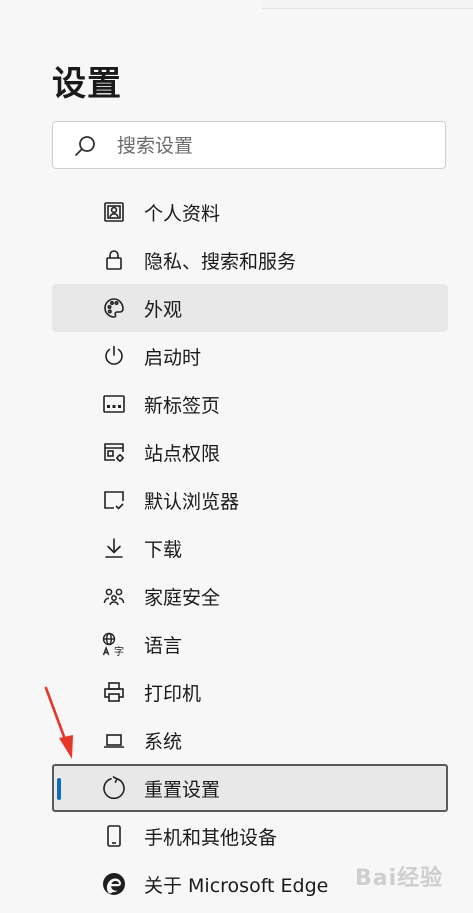 The image size is (473, 913). I want to click on site-permissions-icon, so click(114, 452).